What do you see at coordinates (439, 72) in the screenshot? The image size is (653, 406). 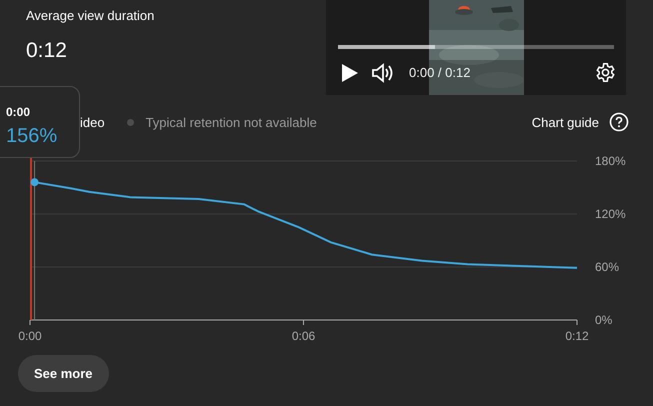 I see `time-display: 0:00 / 0:12` at bounding box center [439, 72].